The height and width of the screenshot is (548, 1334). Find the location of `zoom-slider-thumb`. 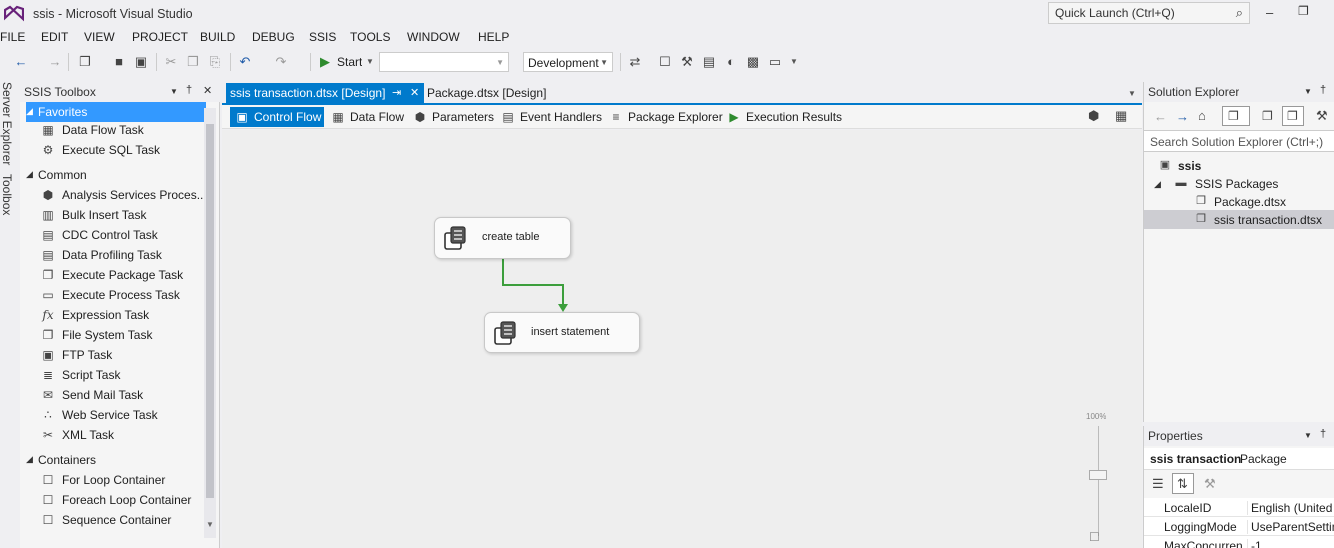

zoom-slider-thumb is located at coordinates (1098, 475).